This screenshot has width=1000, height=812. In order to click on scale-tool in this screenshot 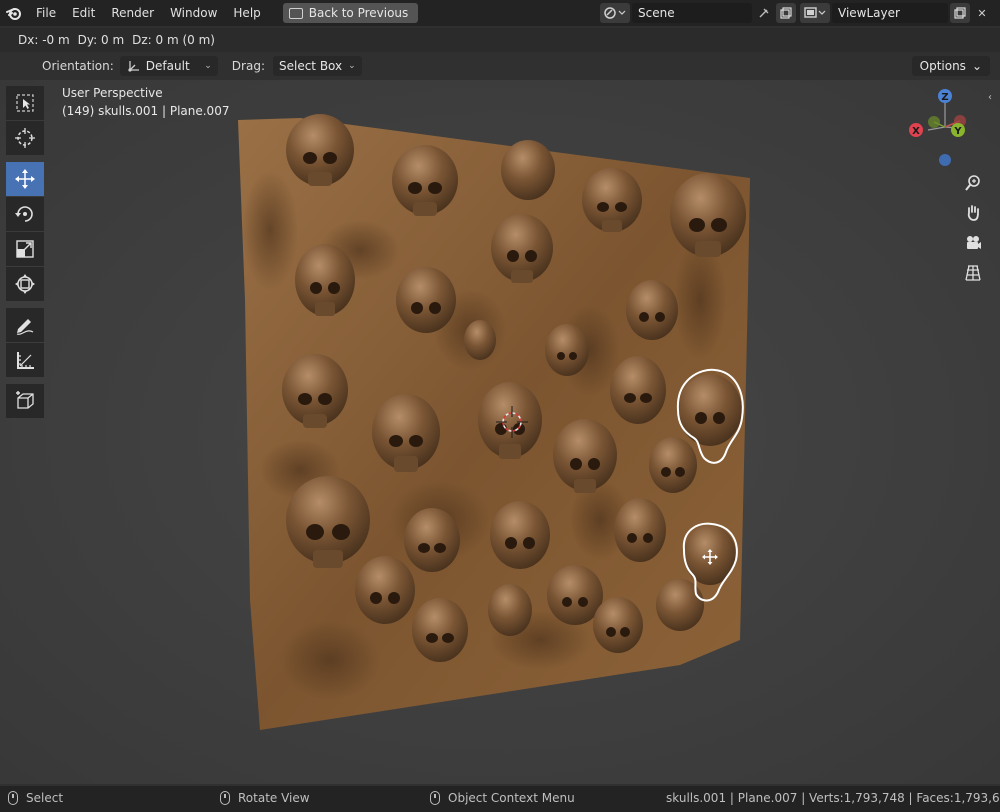, I will do `click(25, 249)`.